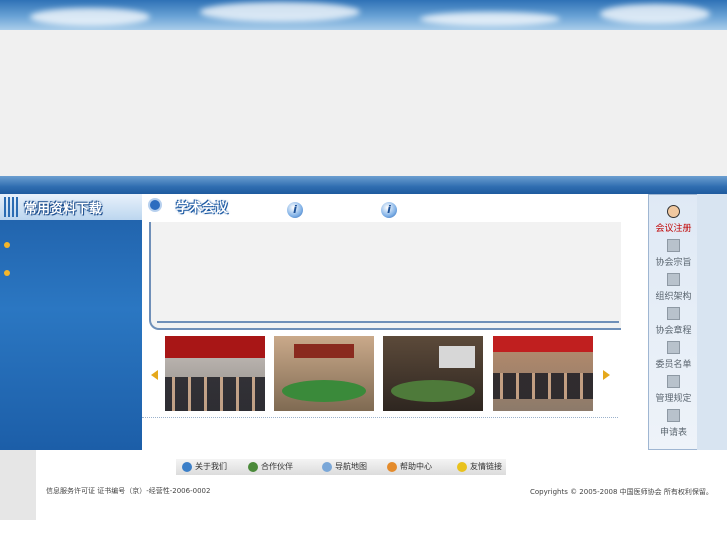  What do you see at coordinates (11, 207) in the screenshot?
I see `stripes-icon` at bounding box center [11, 207].